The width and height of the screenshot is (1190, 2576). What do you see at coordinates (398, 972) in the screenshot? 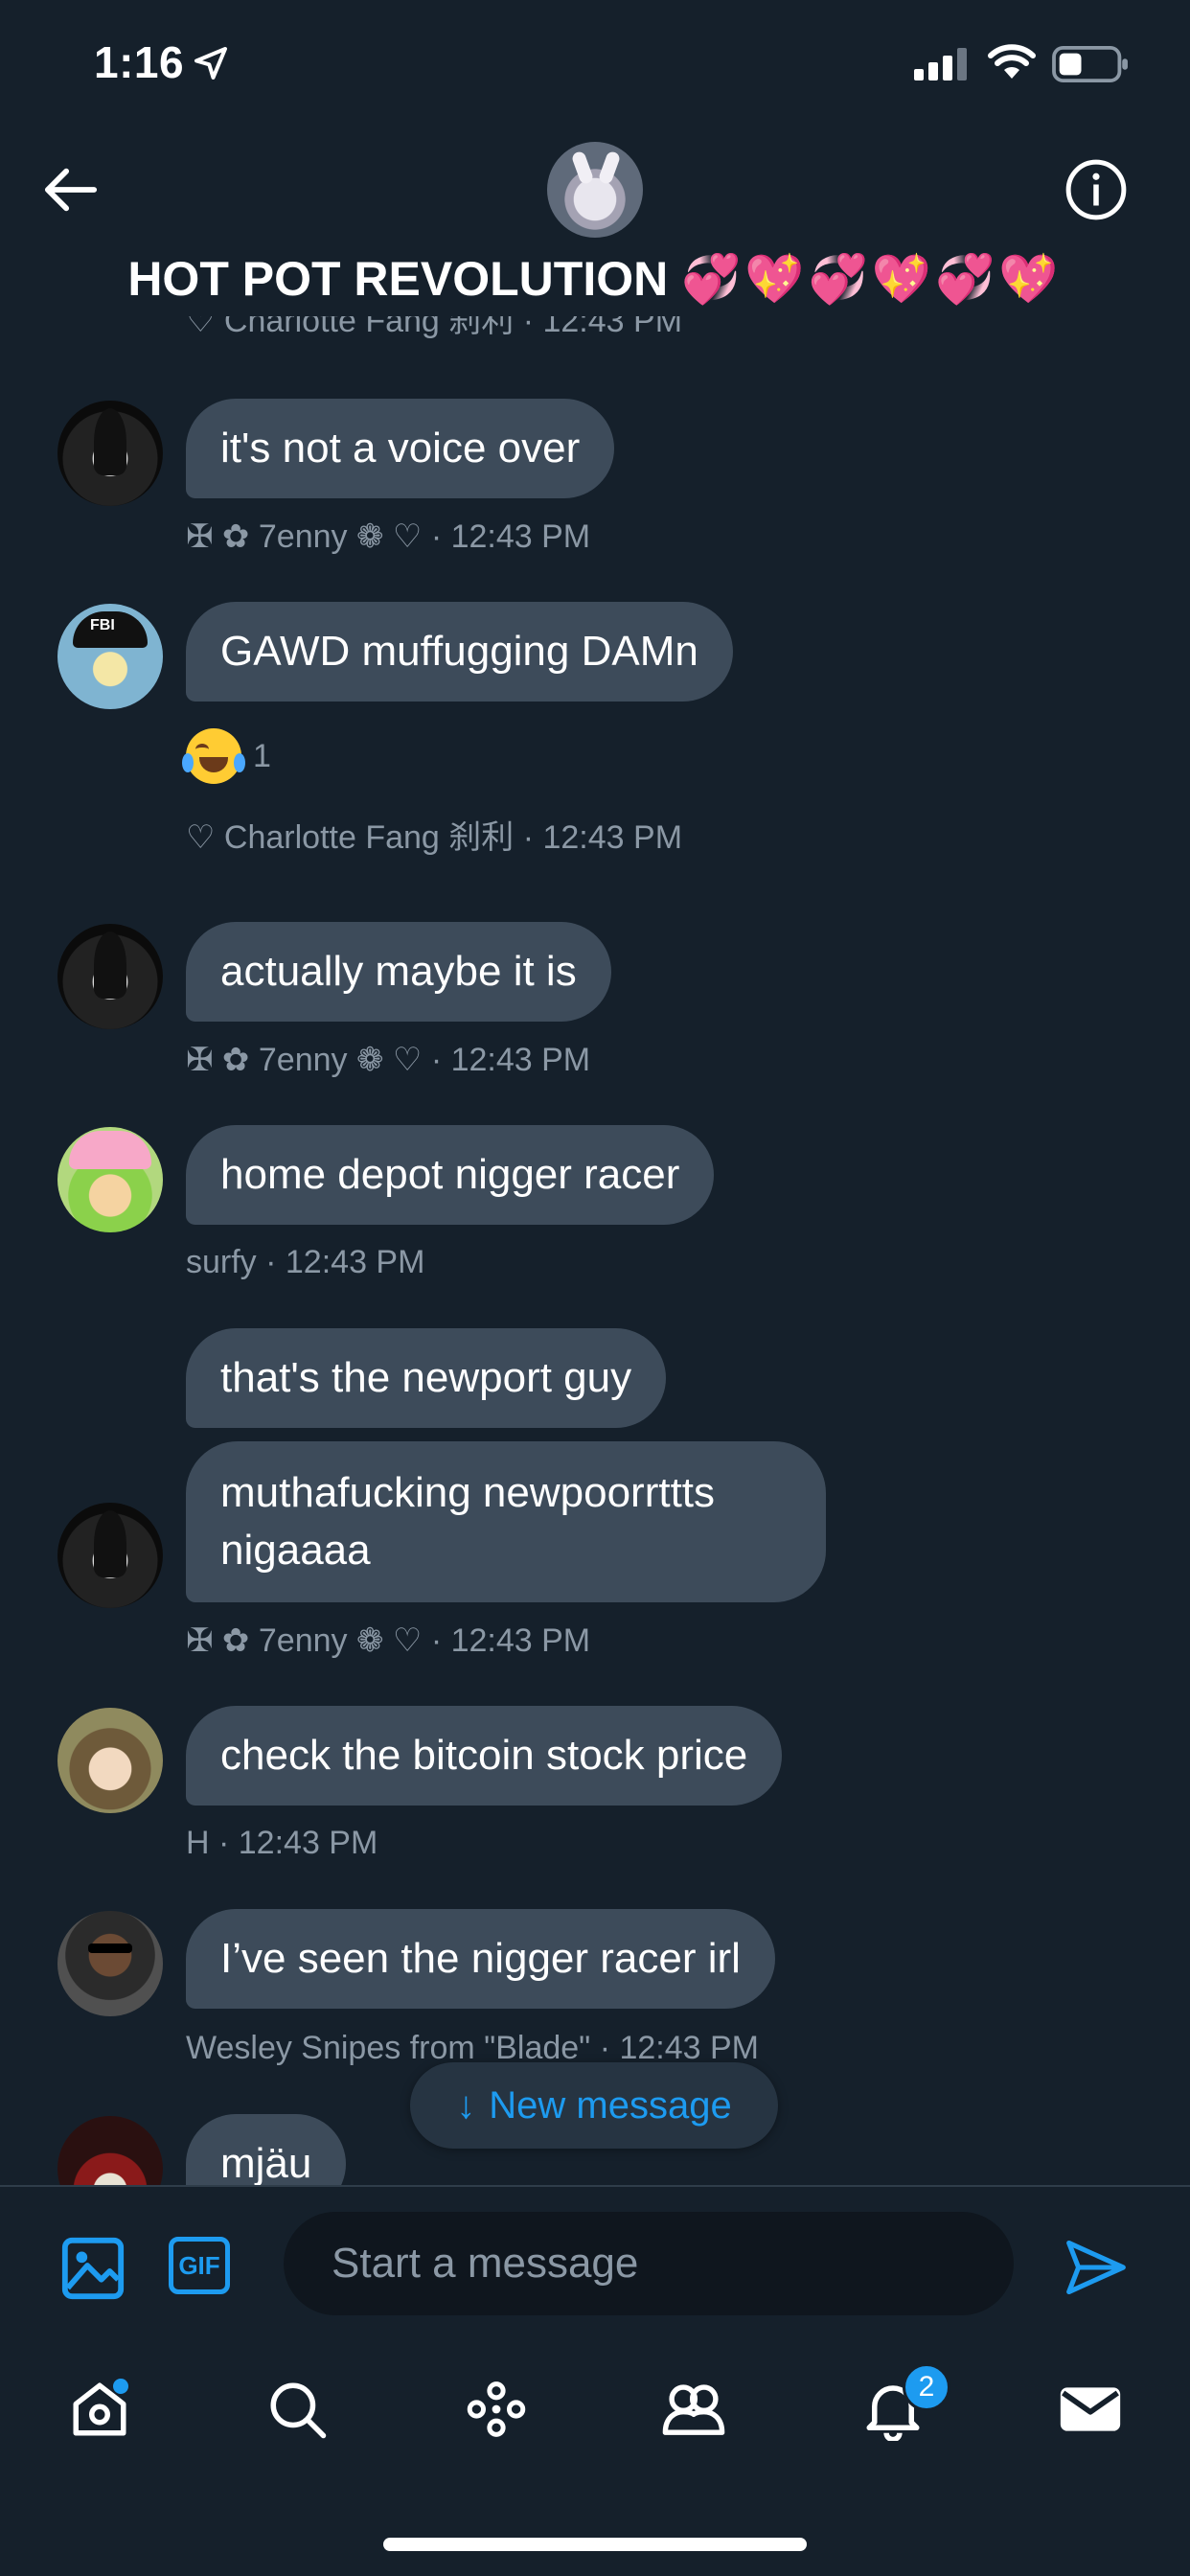
I see `message-bubble: actually maybe it is` at bounding box center [398, 972].